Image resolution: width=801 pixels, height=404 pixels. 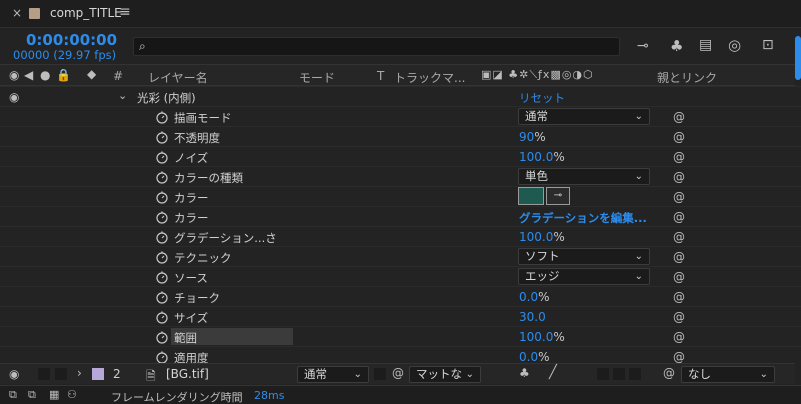 What do you see at coordinates (232, 336) in the screenshot?
I see `property-label: 範囲` at bounding box center [232, 336].